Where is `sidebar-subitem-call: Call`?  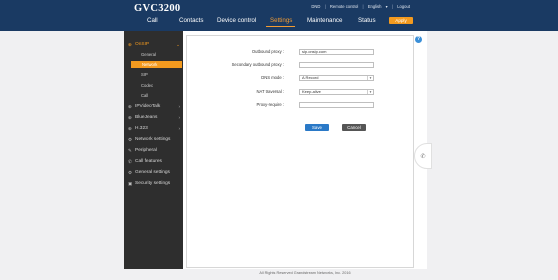
sidebar-subitem-call: Call is located at coordinates (156, 95).